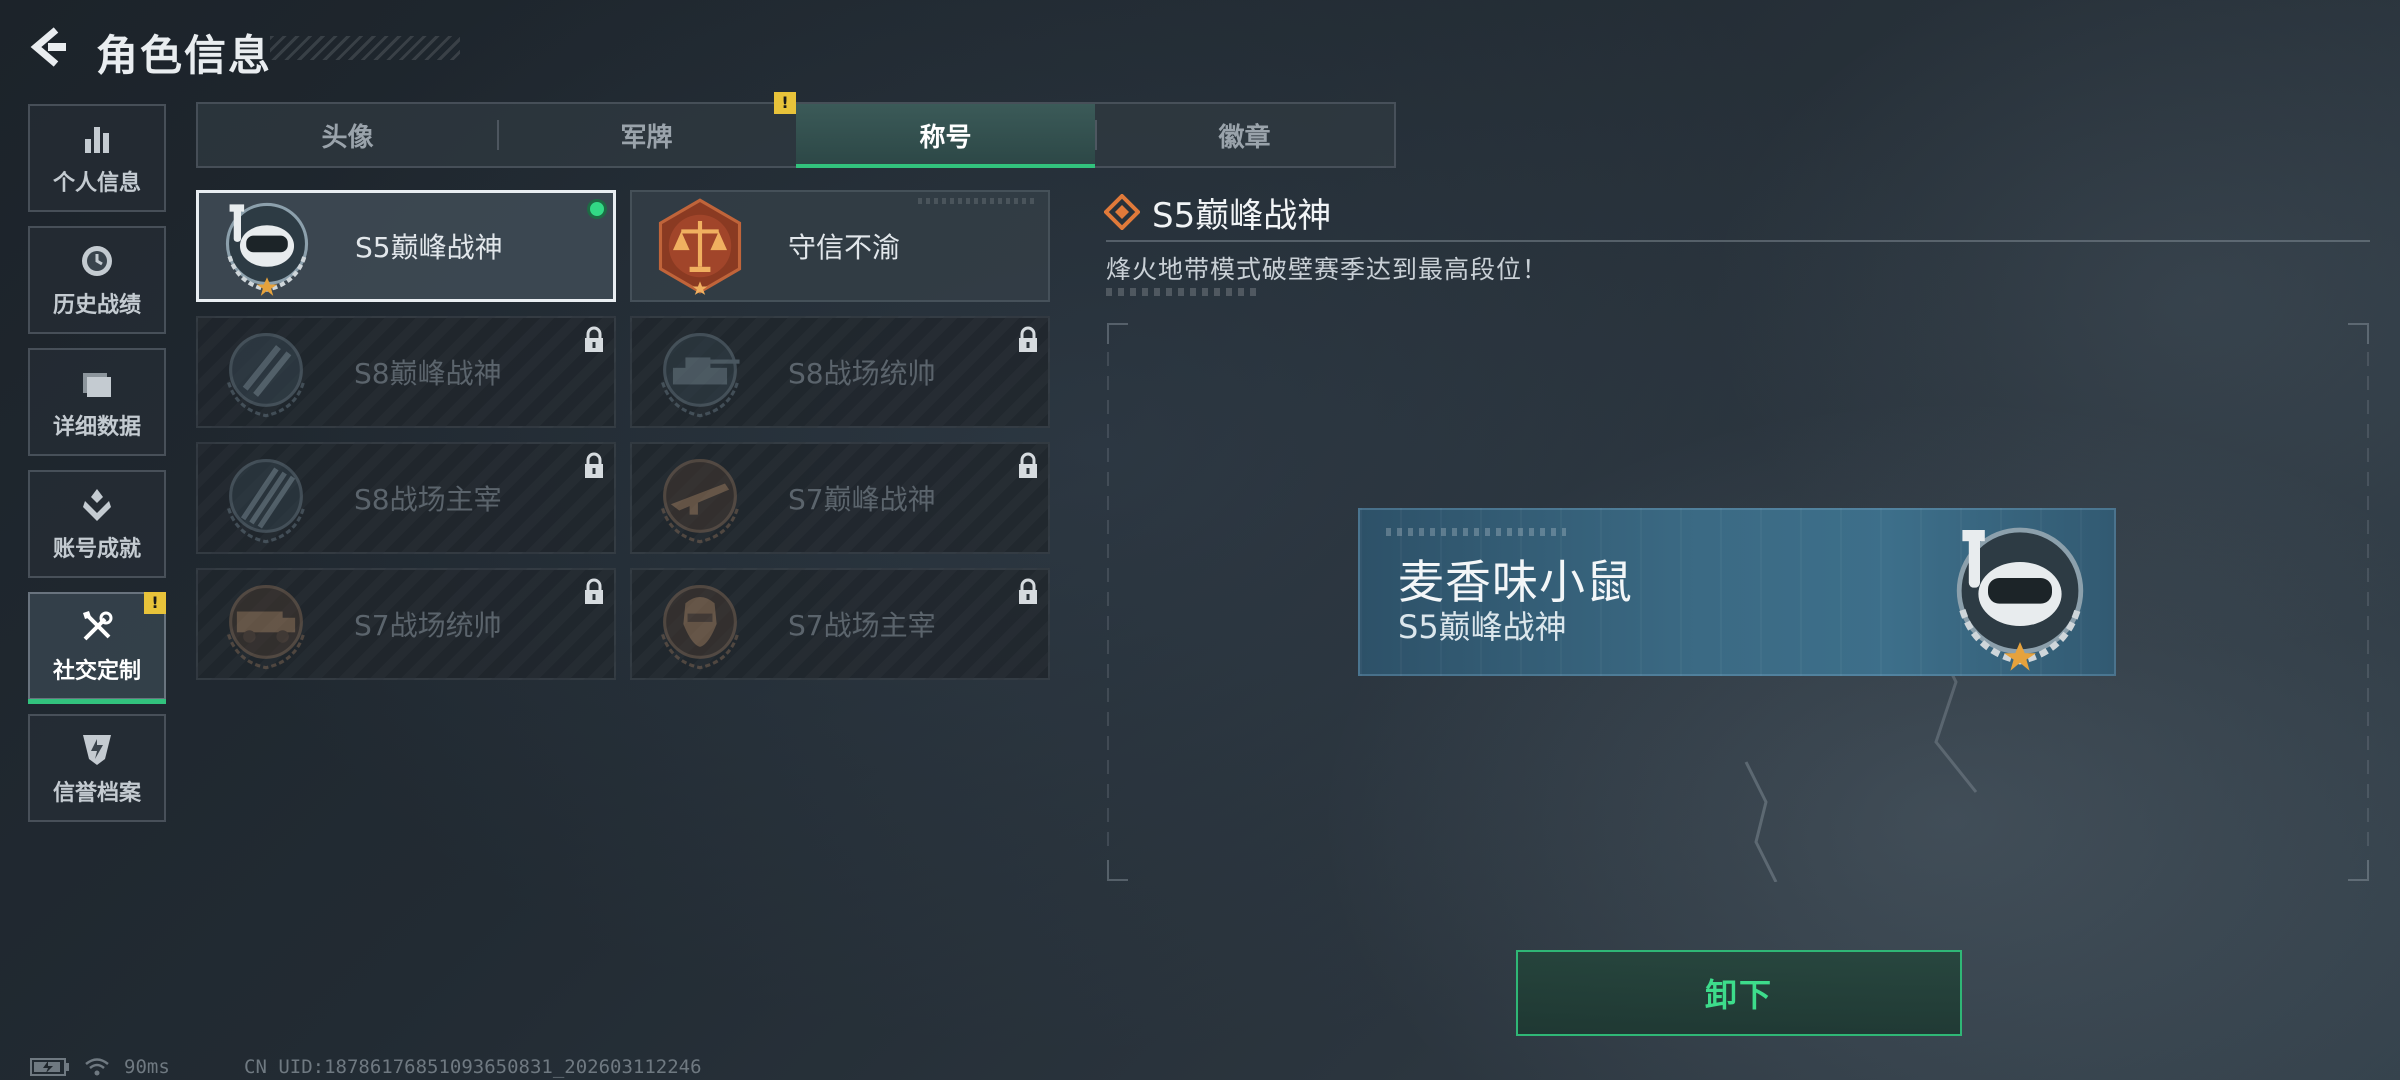  Describe the element at coordinates (96, 305) in the screenshot. I see `nav-label: 历史战绩` at that location.